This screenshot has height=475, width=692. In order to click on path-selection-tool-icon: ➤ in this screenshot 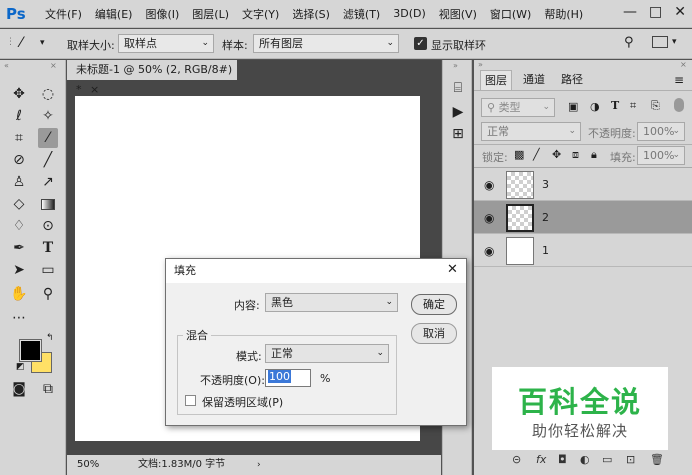, I will do `click(19, 270)`.